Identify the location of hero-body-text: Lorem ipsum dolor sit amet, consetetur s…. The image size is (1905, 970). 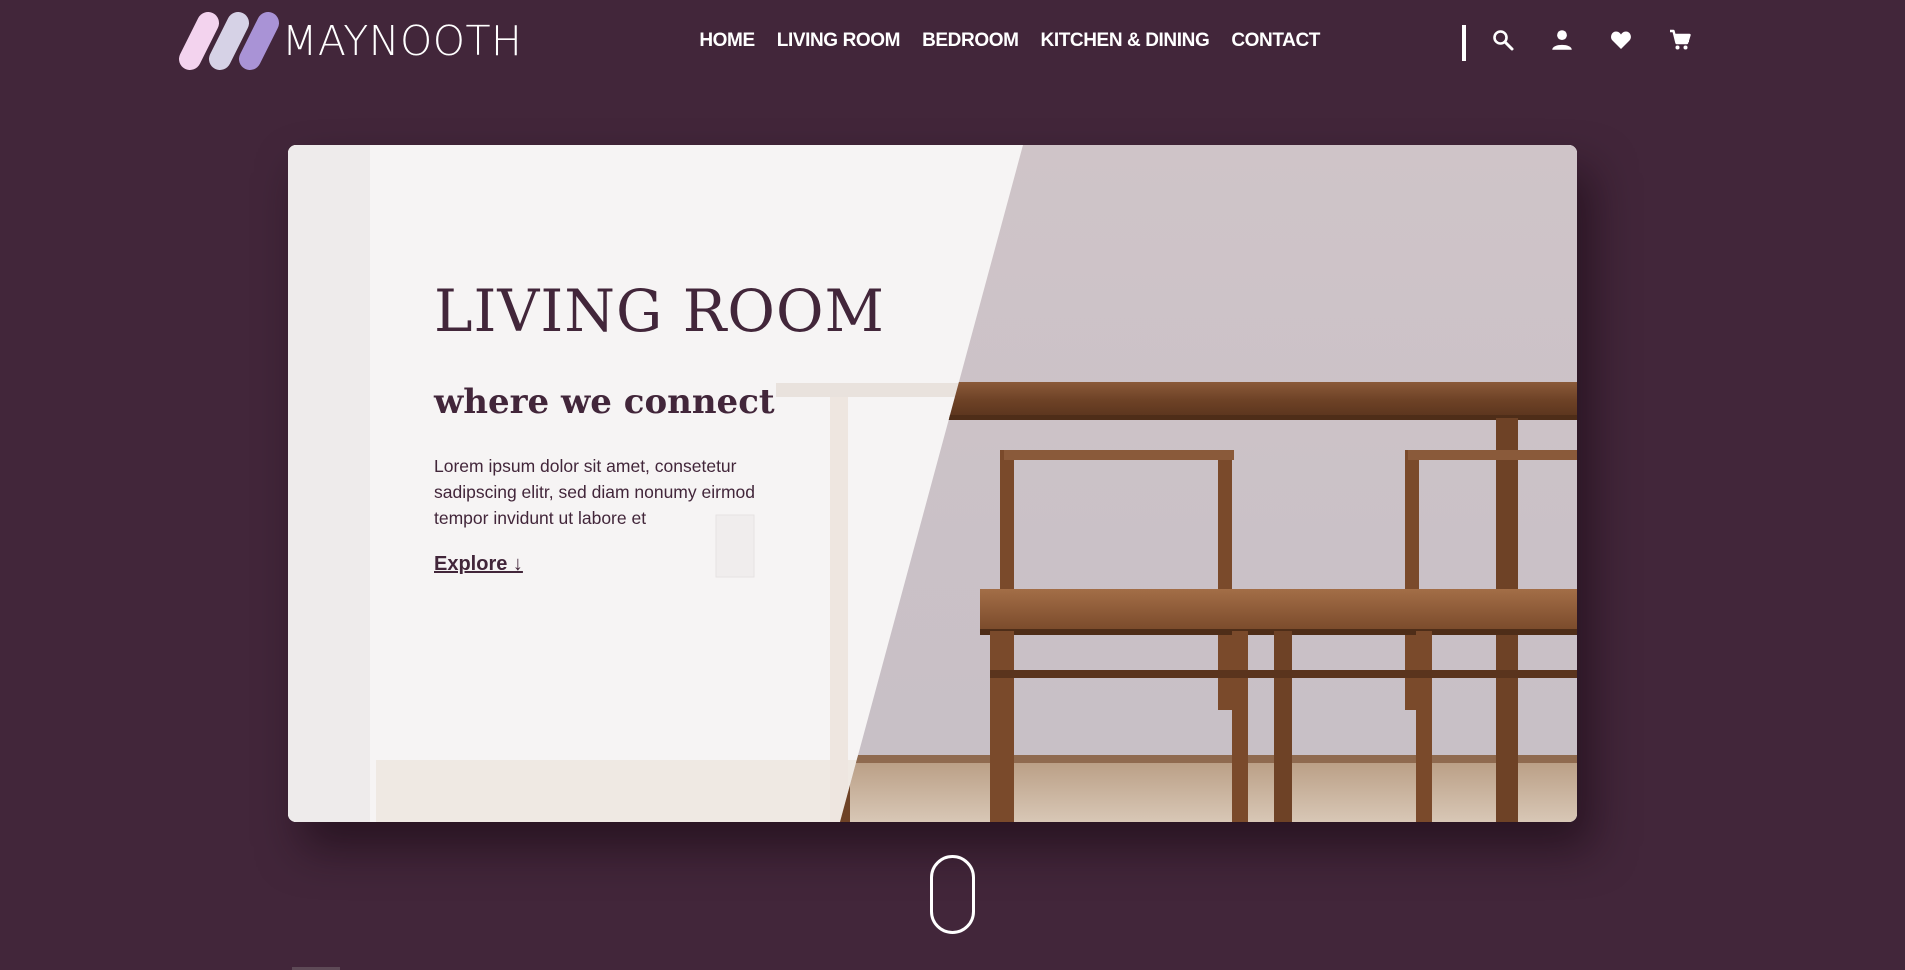
(594, 492).